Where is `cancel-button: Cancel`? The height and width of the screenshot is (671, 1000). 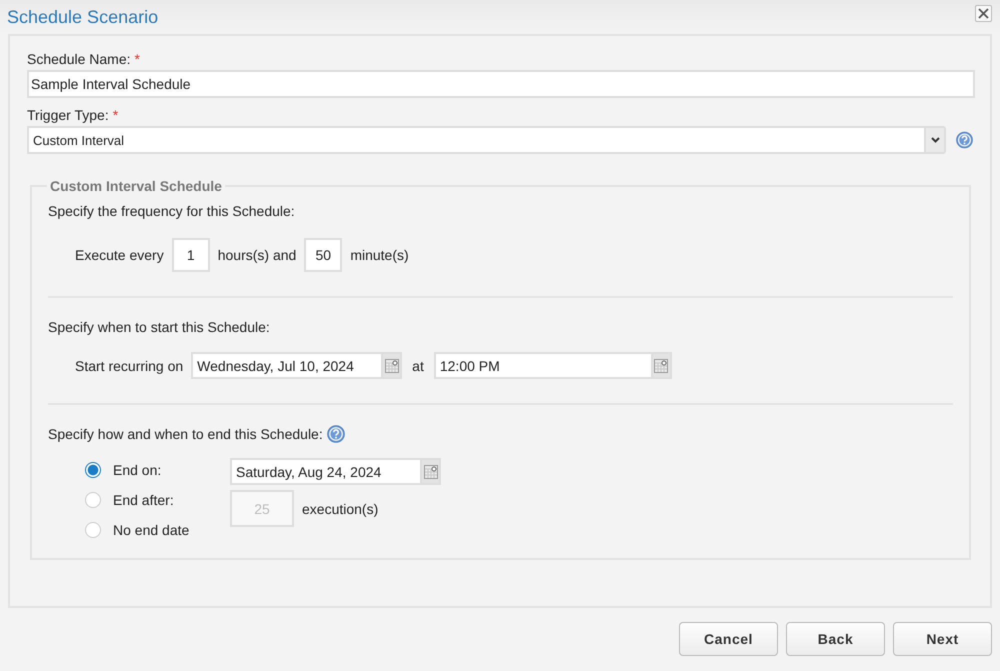 cancel-button: Cancel is located at coordinates (728, 639).